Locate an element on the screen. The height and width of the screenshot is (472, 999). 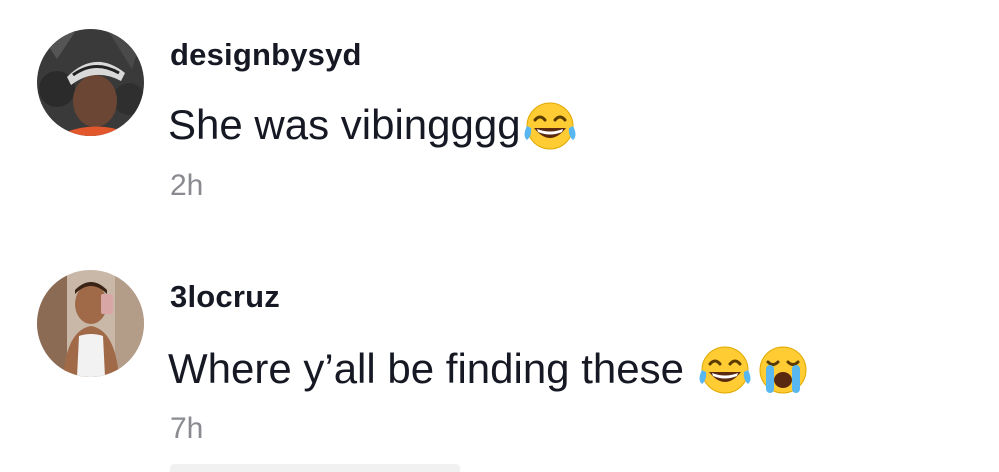
comment-text-body: She was vibingggg is located at coordinates (344, 124).